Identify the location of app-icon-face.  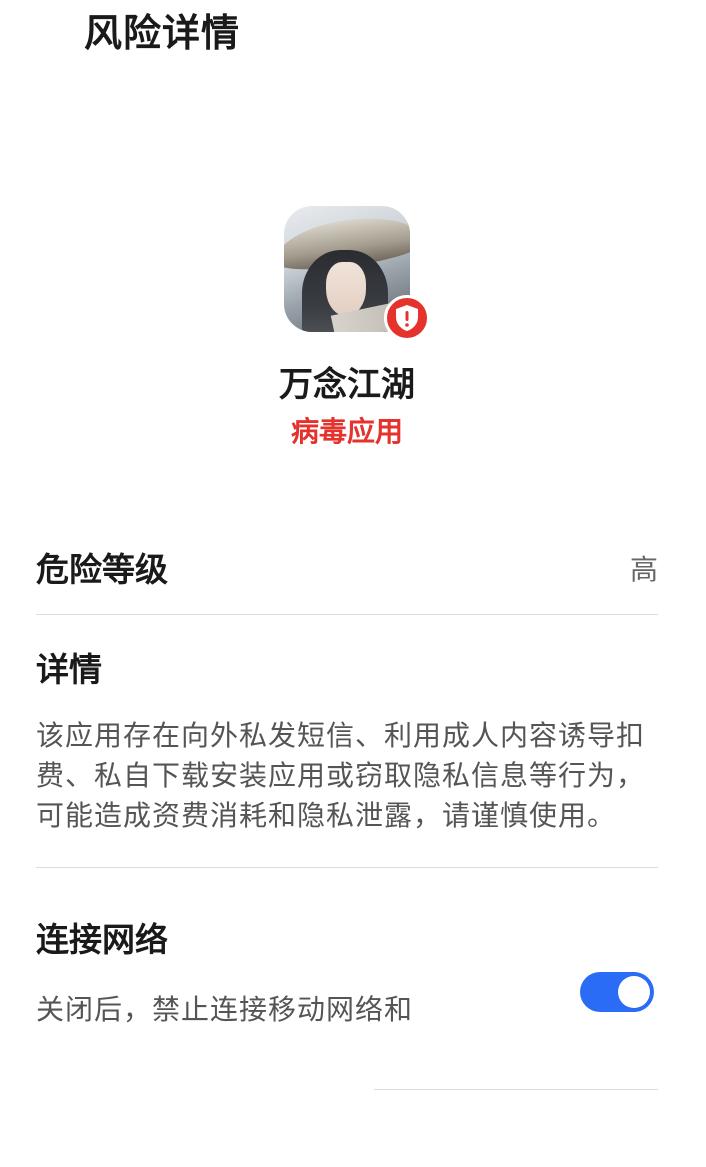
(346, 289).